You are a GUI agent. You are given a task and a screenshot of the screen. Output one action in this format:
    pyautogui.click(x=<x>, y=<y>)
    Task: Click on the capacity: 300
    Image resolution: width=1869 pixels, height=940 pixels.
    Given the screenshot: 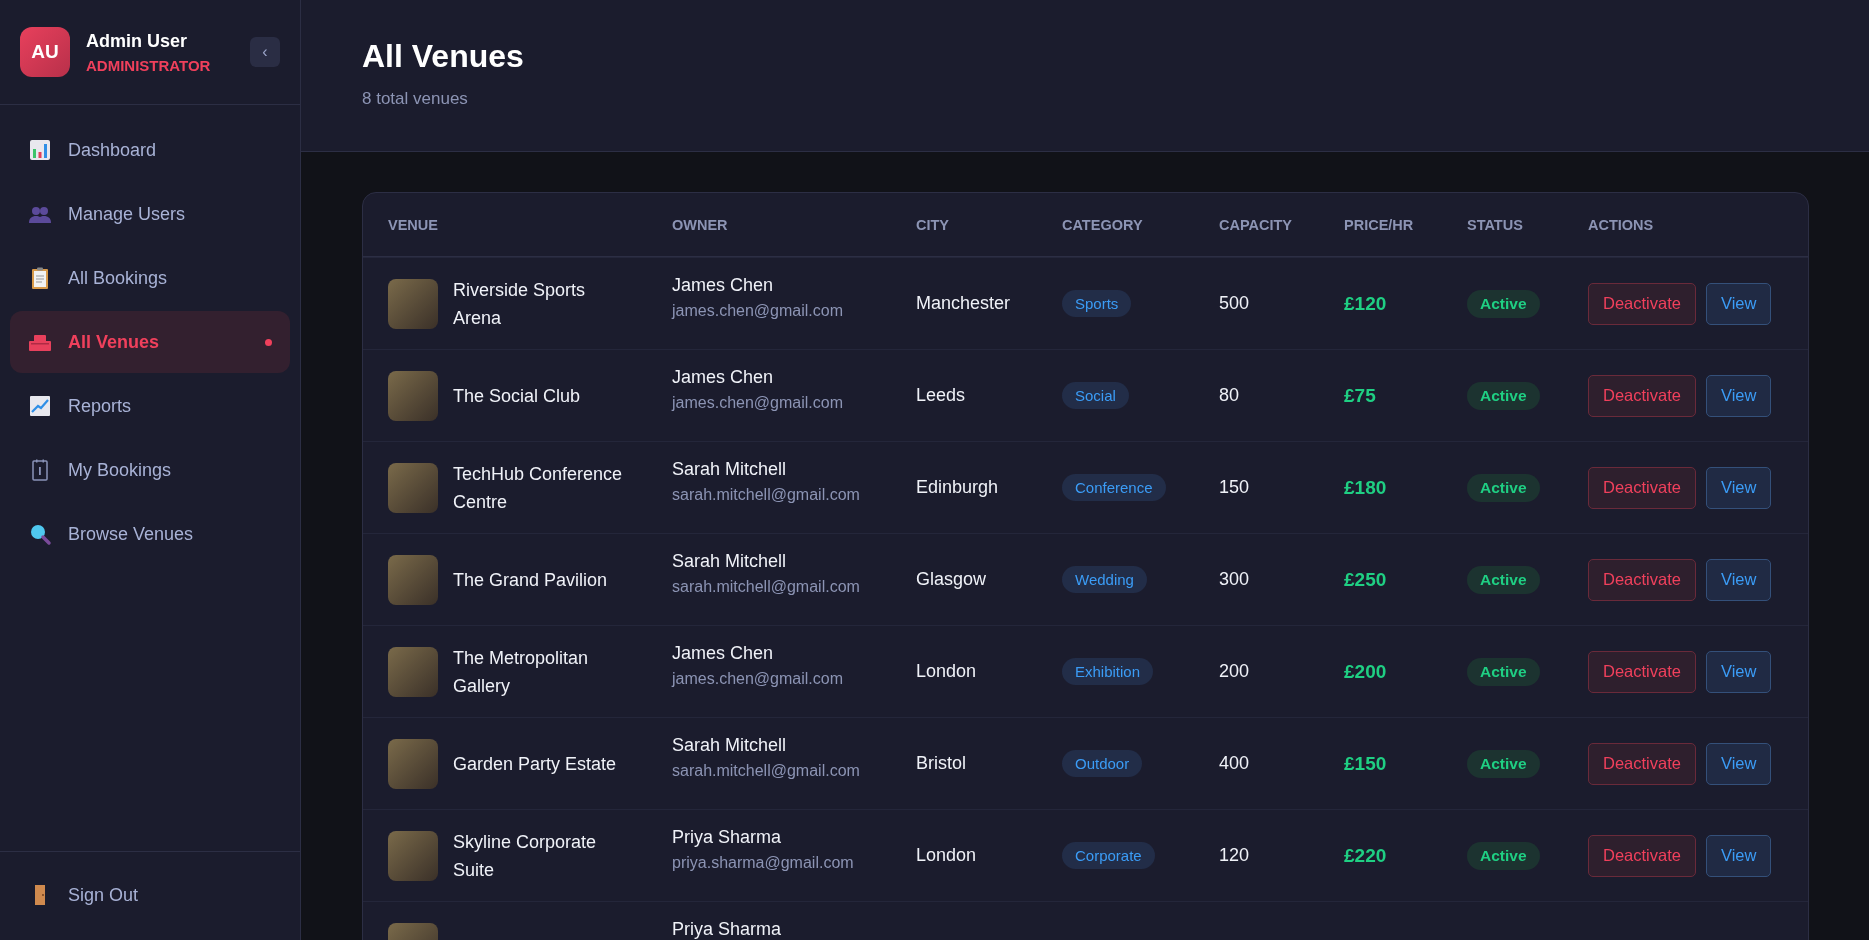 What is the action you would take?
    pyautogui.click(x=1234, y=579)
    